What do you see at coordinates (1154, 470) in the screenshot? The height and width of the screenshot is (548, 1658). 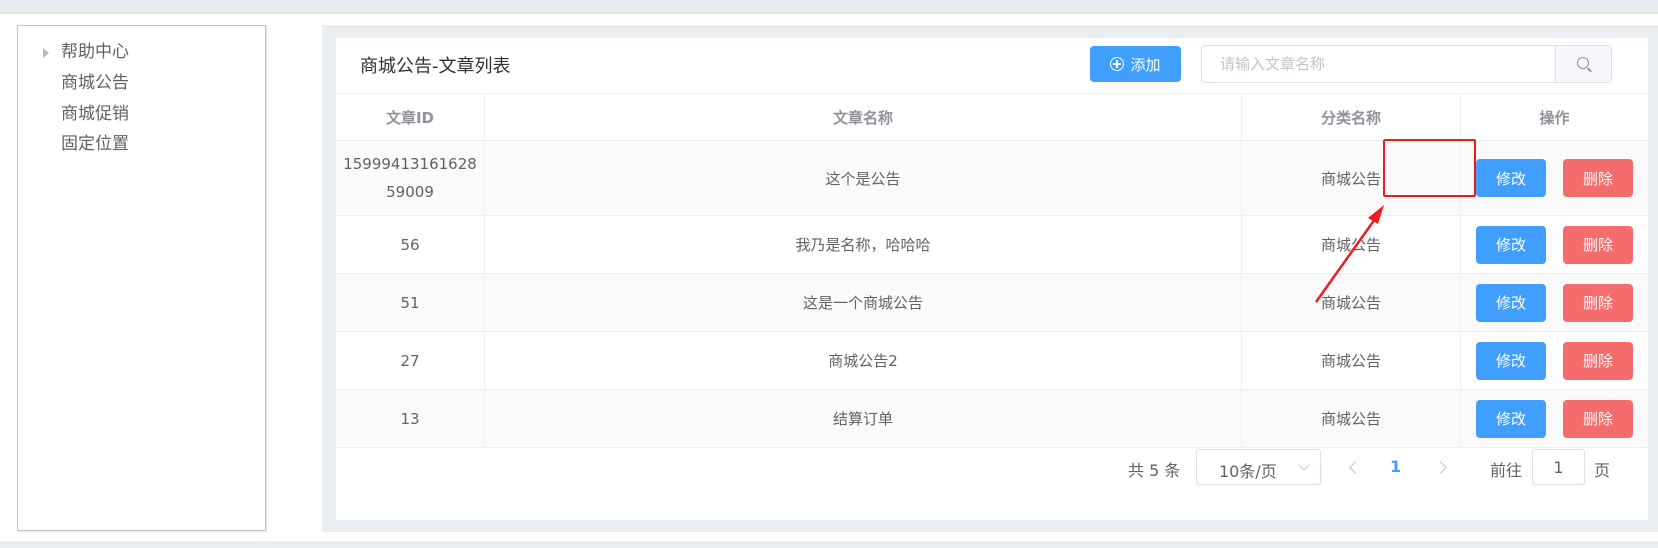 I see `pagination-total: 共 5 条` at bounding box center [1154, 470].